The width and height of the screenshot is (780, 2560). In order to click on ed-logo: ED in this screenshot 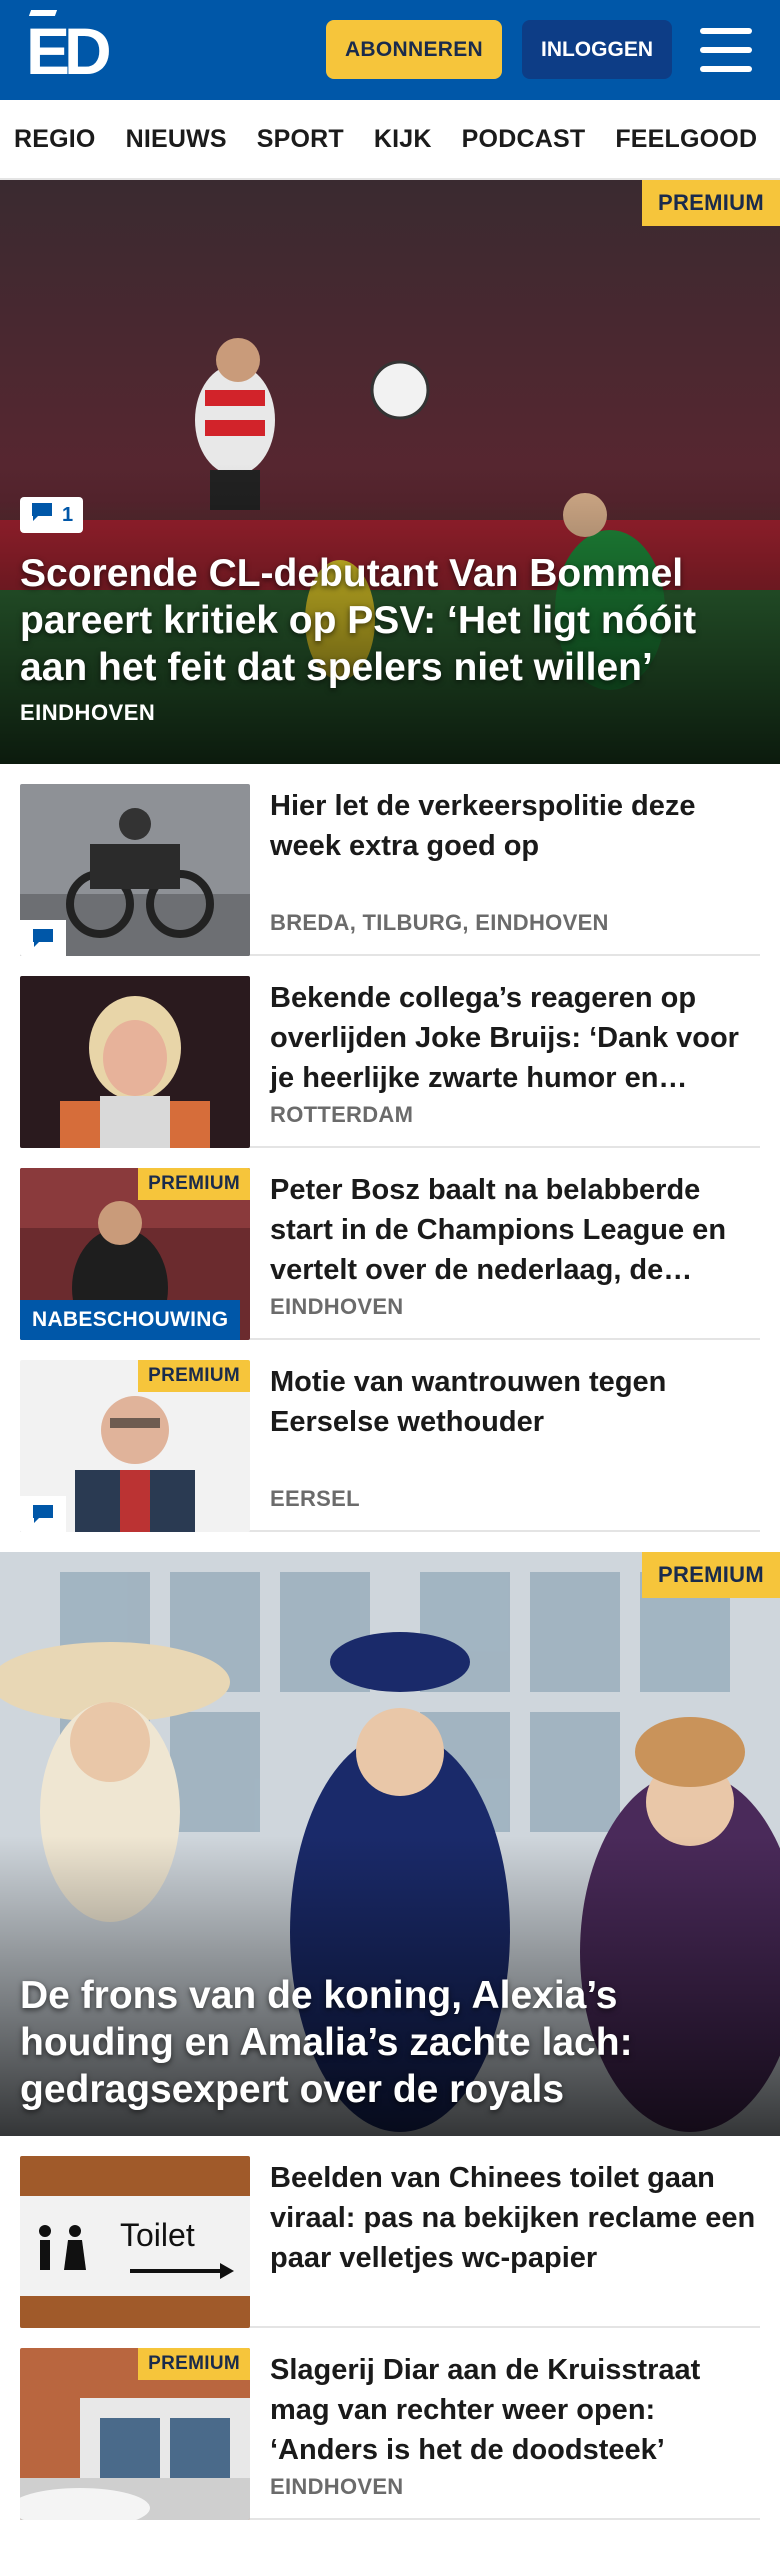, I will do `click(69, 47)`.